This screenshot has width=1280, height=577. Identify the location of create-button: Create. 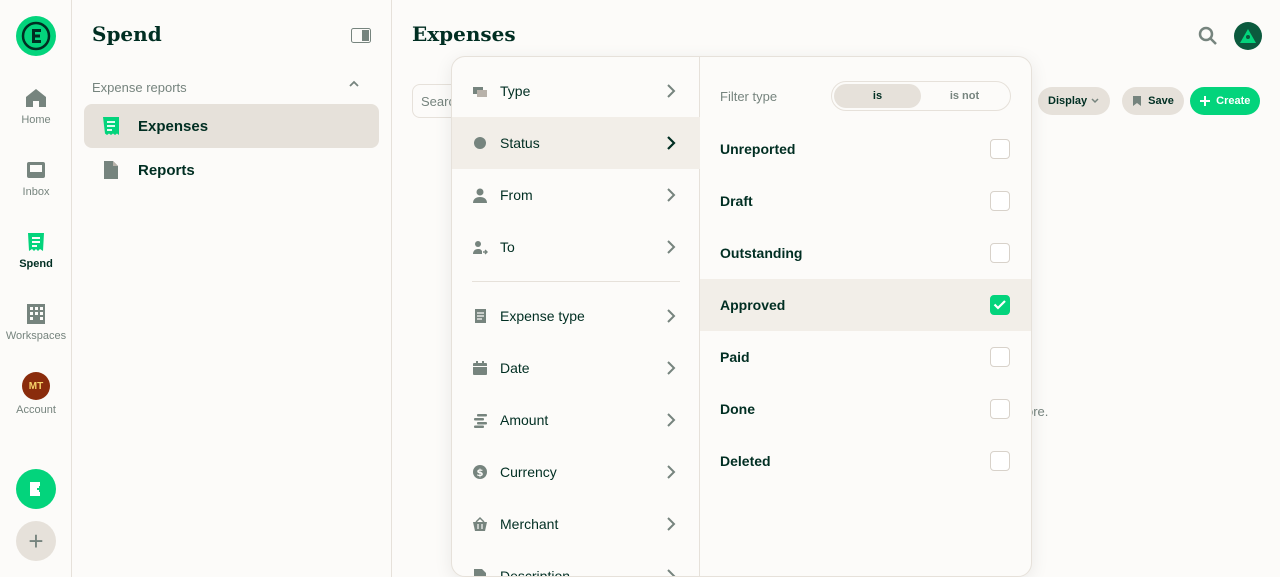
(1225, 101).